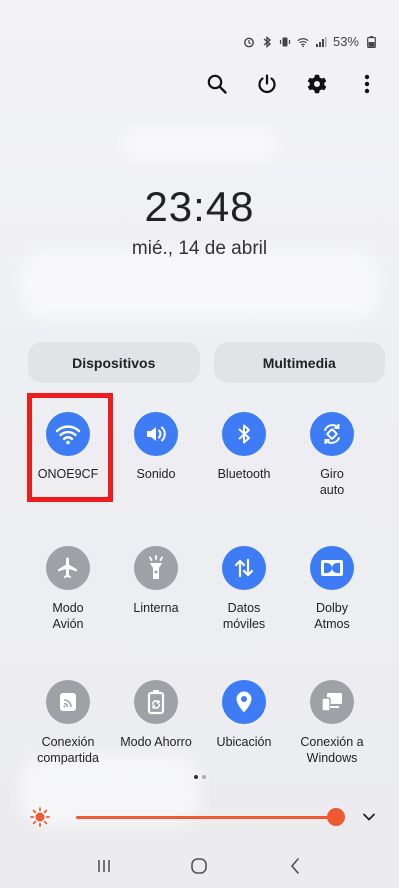 The width and height of the screenshot is (399, 888). Describe the element at coordinates (68, 474) in the screenshot. I see `tile-label: ONOE9CF` at that location.